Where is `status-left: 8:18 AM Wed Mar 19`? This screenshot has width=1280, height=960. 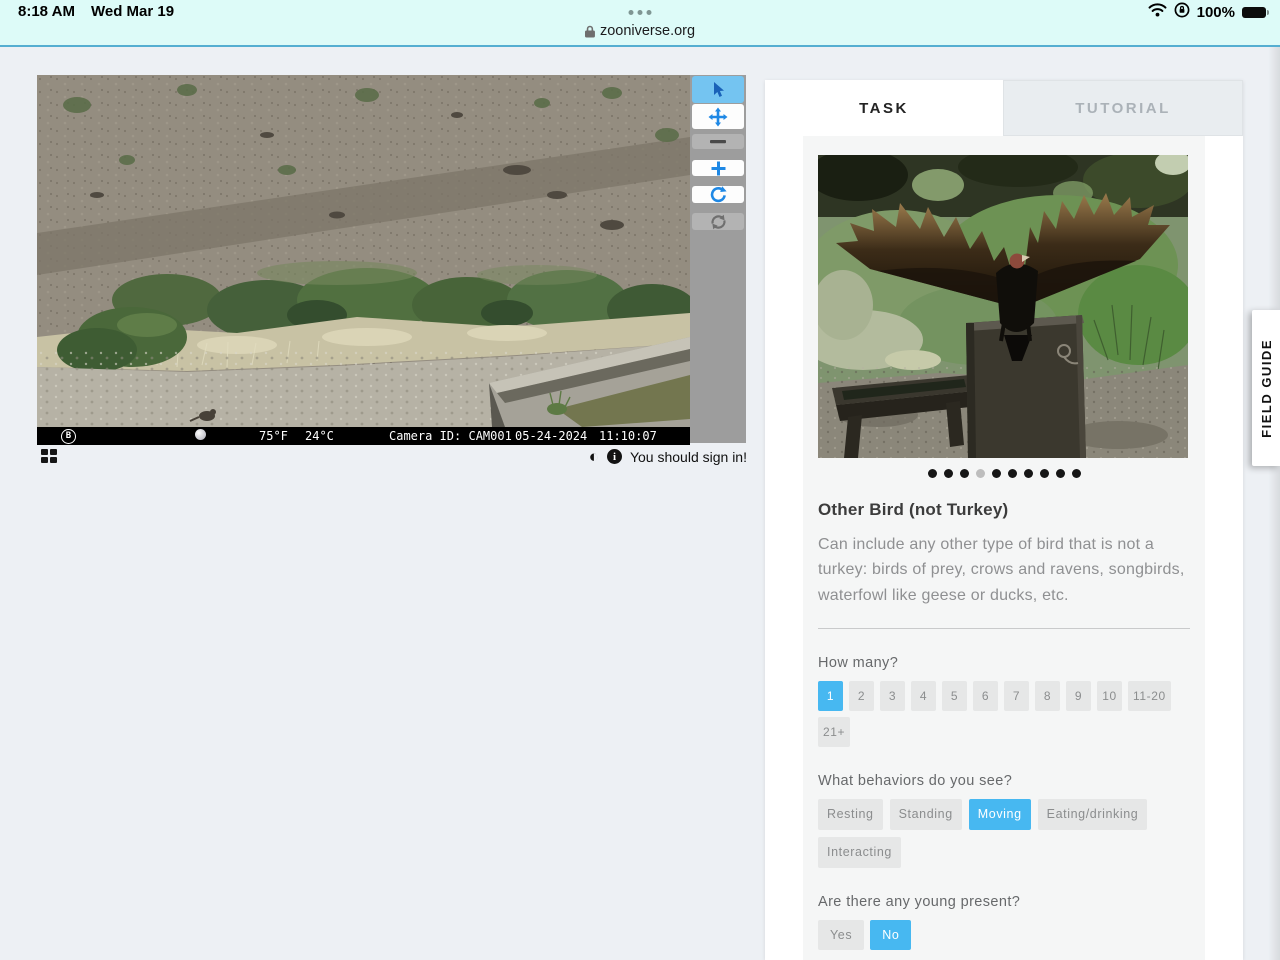
status-left: 8:18 AM Wed Mar 19 is located at coordinates (96, 11).